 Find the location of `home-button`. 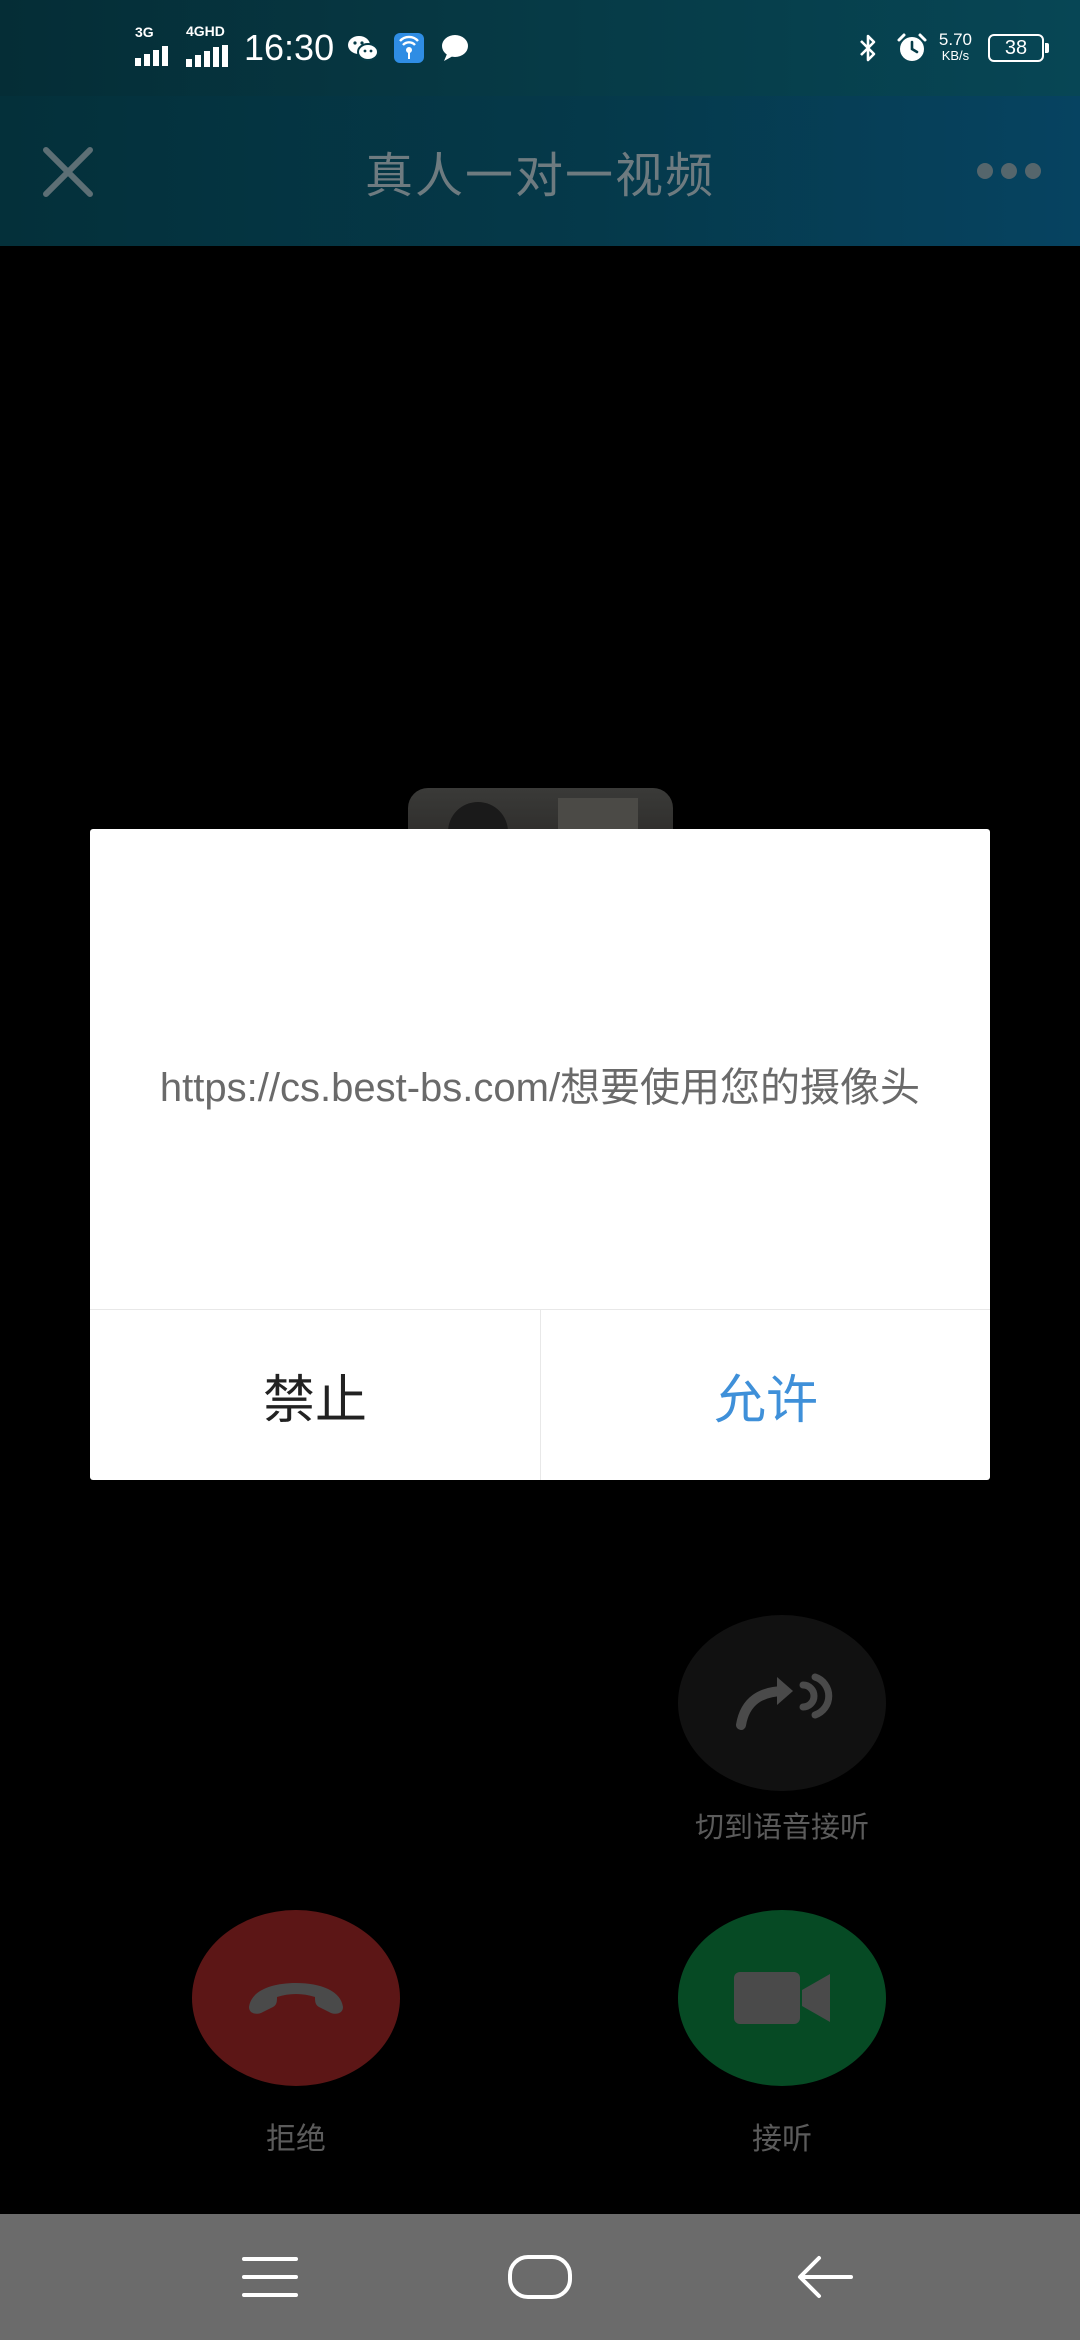

home-button is located at coordinates (540, 2277).